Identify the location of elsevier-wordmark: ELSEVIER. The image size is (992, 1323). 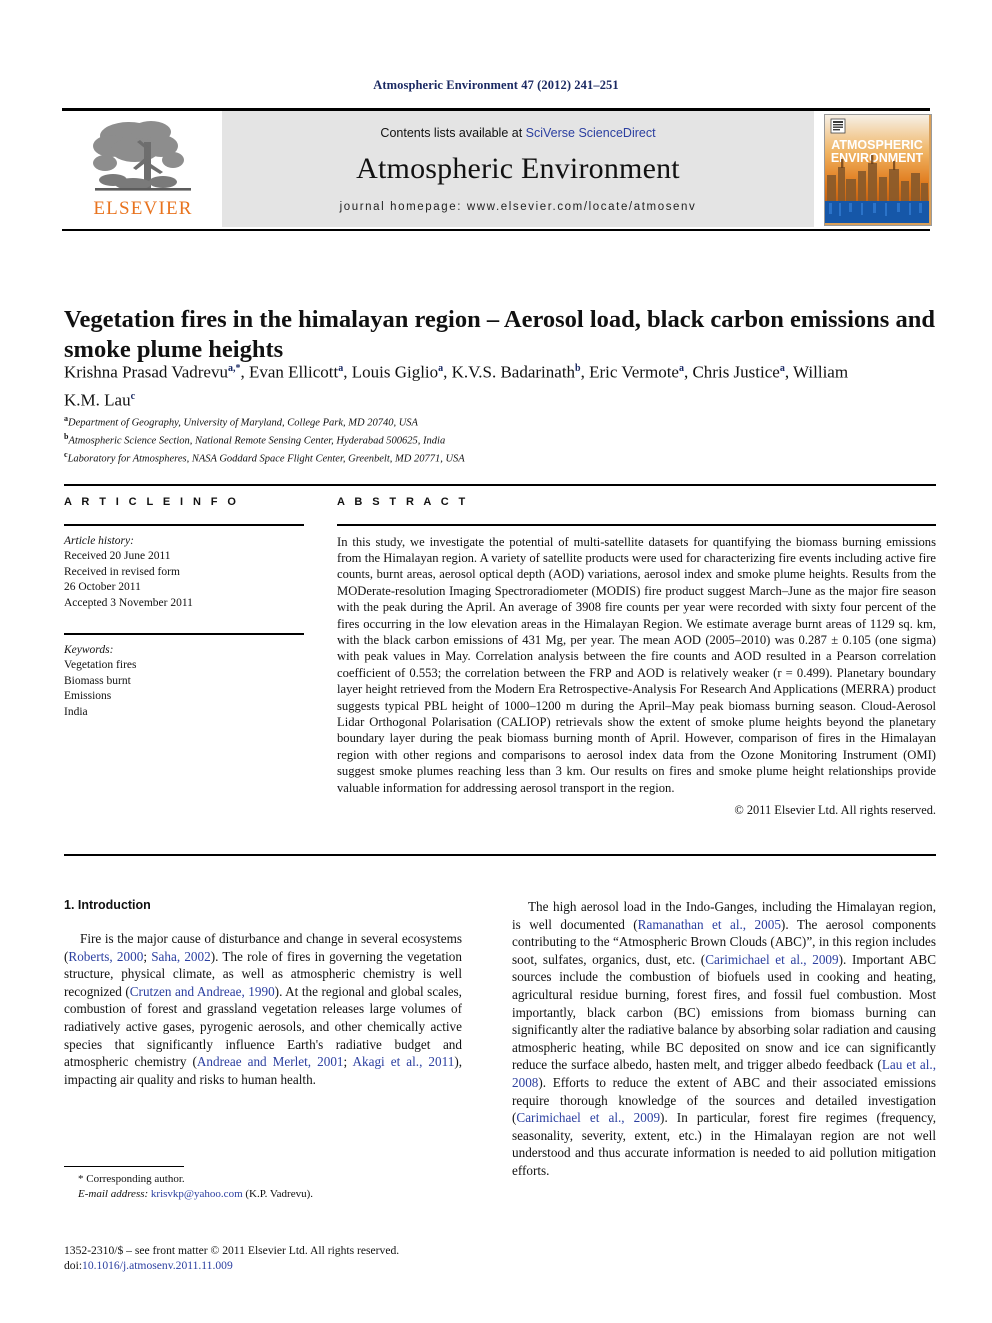
(143, 208).